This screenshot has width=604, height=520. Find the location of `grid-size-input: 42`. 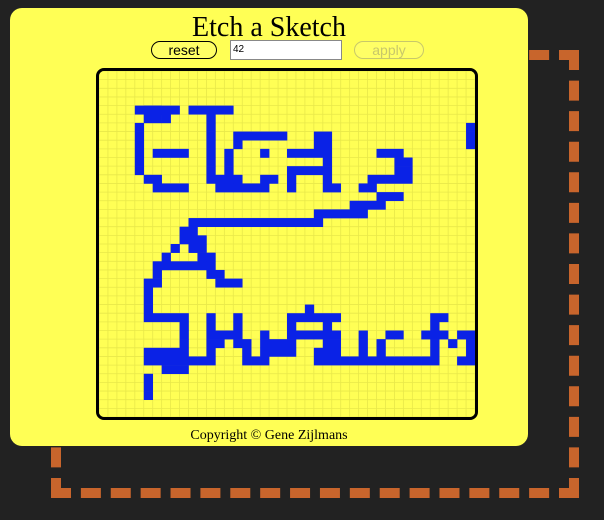

grid-size-input: 42 is located at coordinates (286, 50).